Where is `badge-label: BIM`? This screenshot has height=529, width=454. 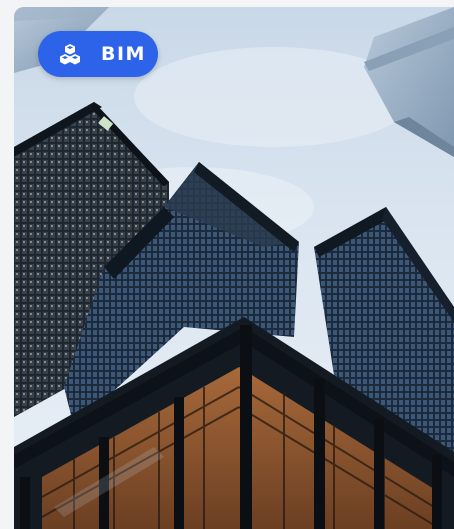 badge-label: BIM is located at coordinates (123, 54).